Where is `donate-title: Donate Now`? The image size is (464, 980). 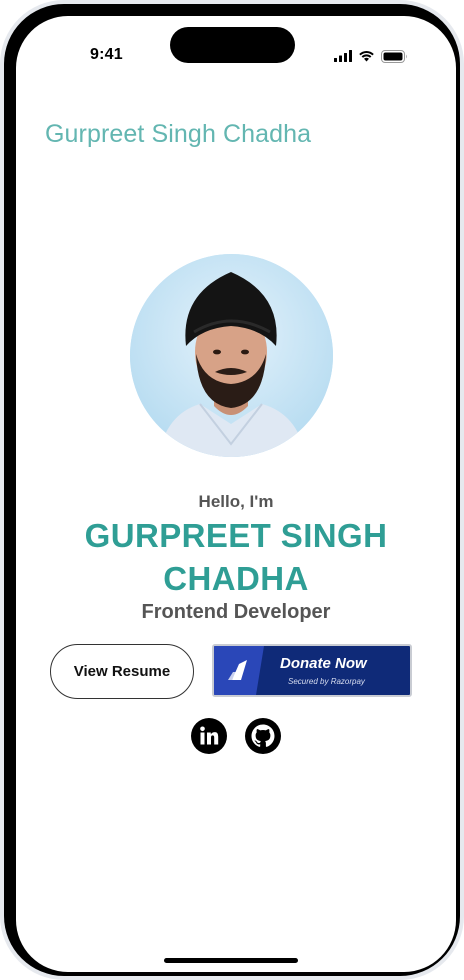
donate-title: Donate Now is located at coordinates (323, 663).